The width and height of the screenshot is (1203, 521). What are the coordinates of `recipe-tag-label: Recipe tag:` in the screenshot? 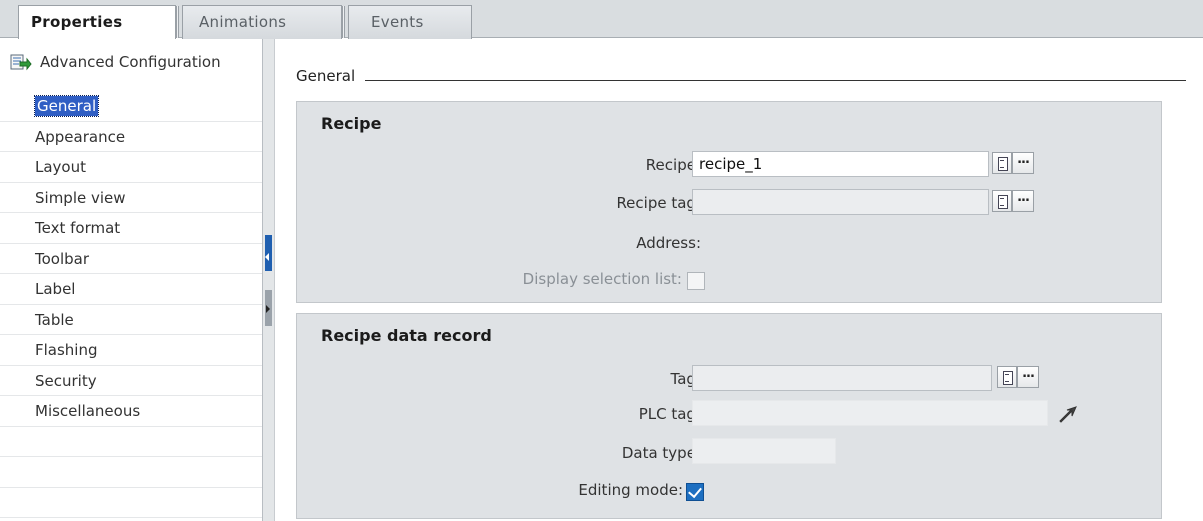 It's located at (658, 203).